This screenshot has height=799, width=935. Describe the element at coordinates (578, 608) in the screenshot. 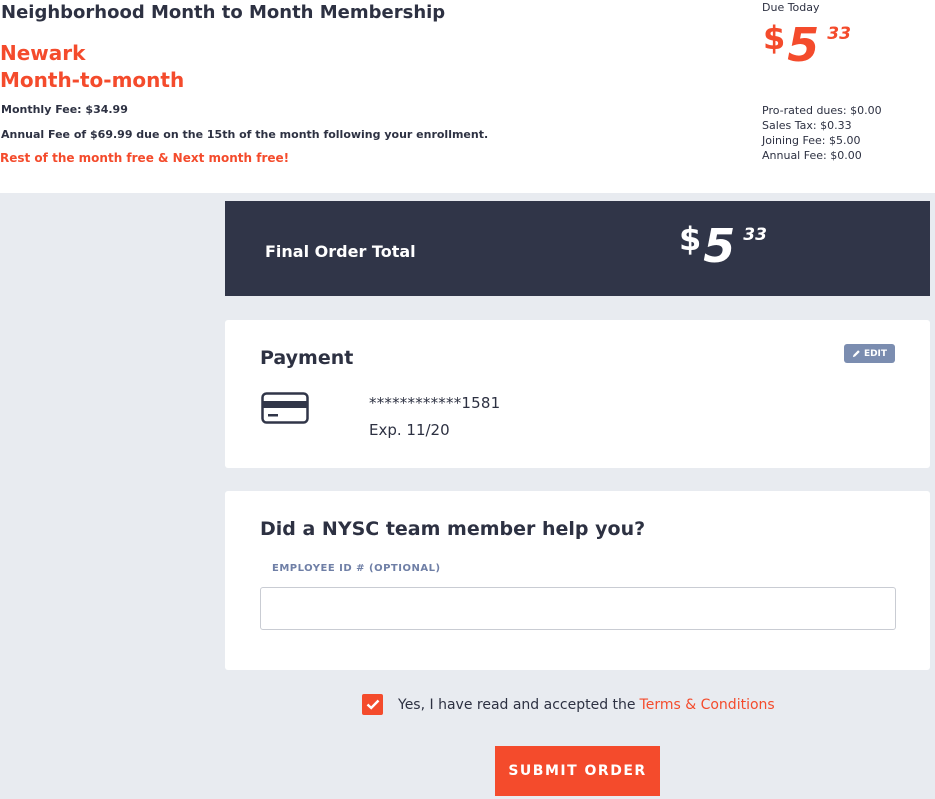

I see `employee-id-input` at that location.